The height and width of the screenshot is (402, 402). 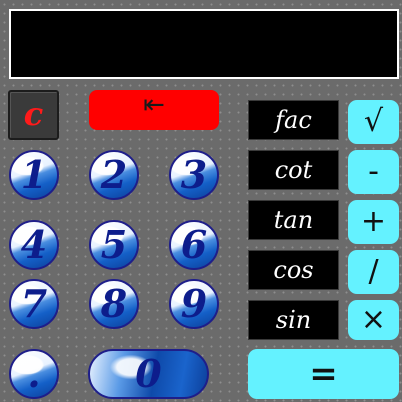 What do you see at coordinates (34, 374) in the screenshot?
I see `decimal-point-button: .` at bounding box center [34, 374].